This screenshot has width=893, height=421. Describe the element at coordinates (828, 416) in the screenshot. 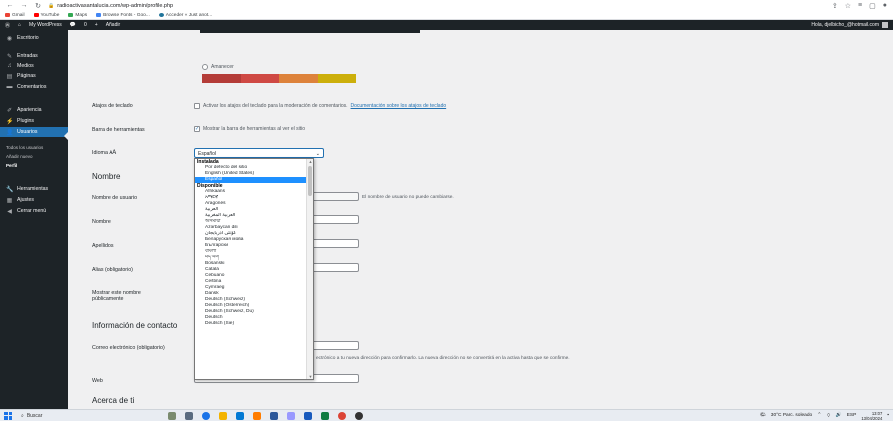

I see `network-icon: ⌔` at that location.